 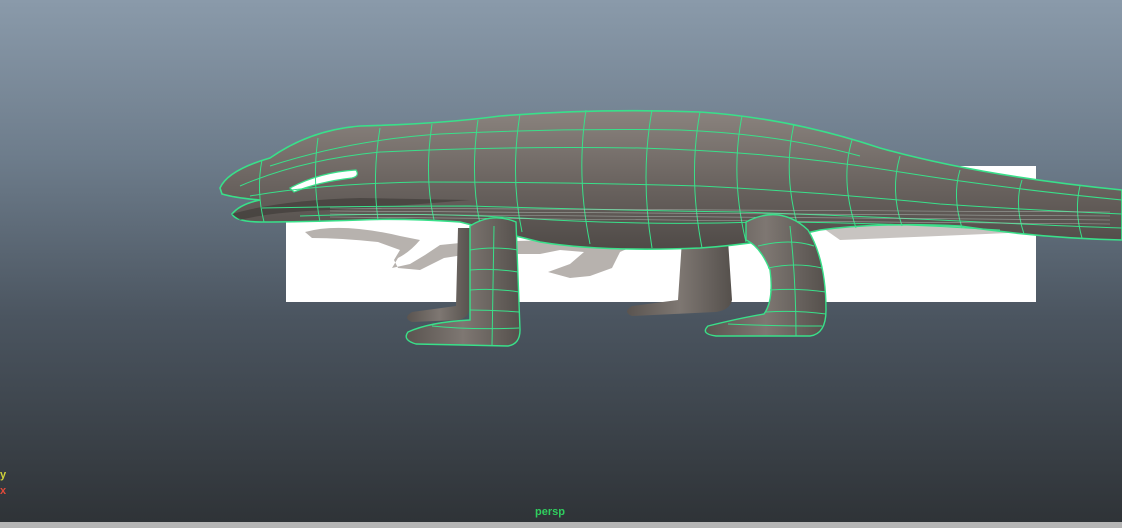 I want to click on camera-name-label: persp, so click(x=550, y=512).